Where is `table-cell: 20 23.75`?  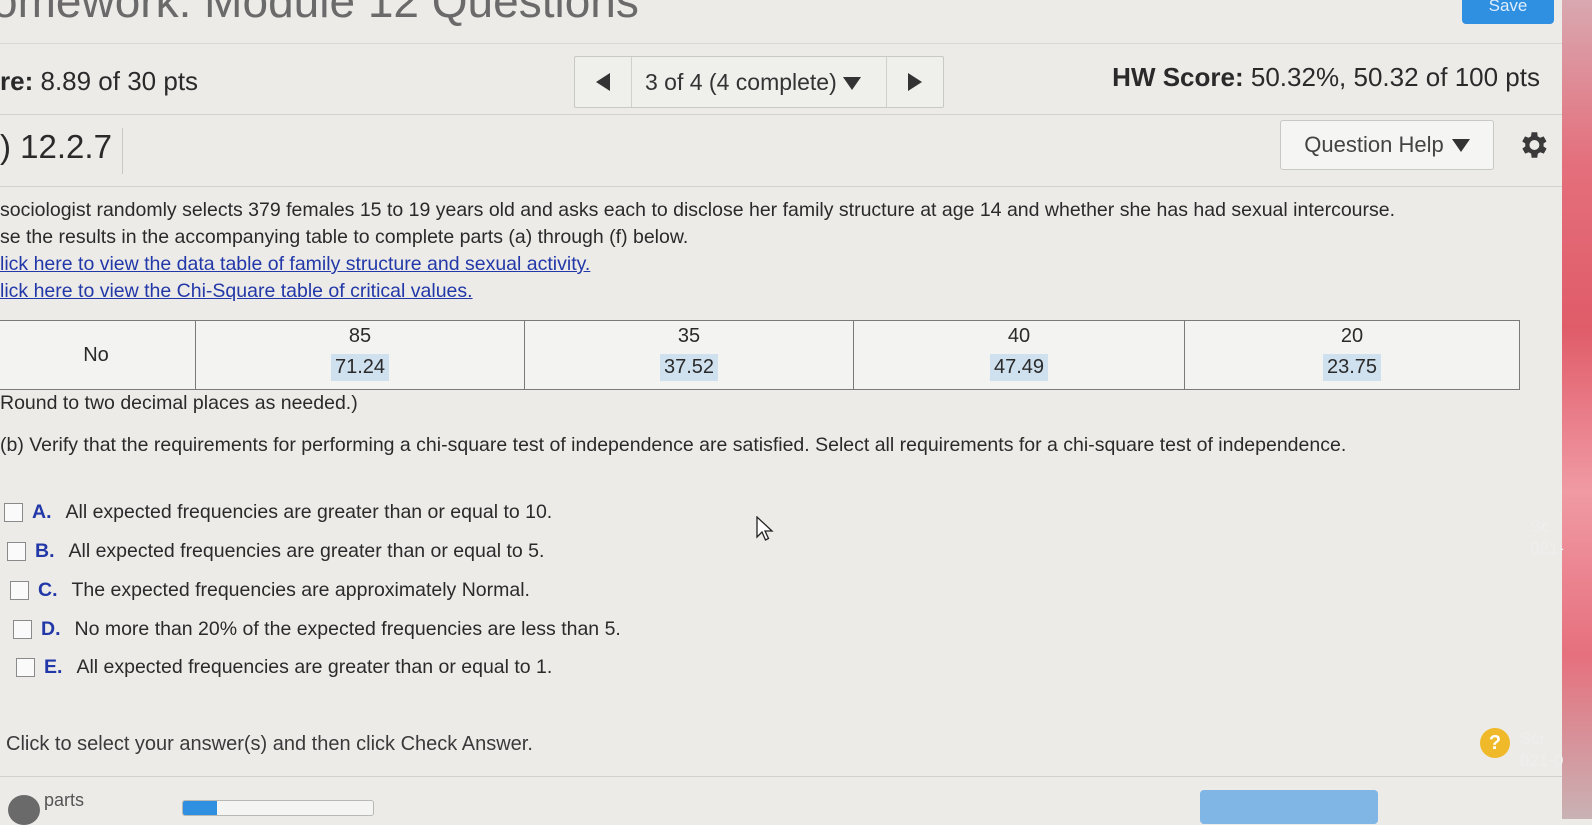
table-cell: 20 23.75 is located at coordinates (1352, 355).